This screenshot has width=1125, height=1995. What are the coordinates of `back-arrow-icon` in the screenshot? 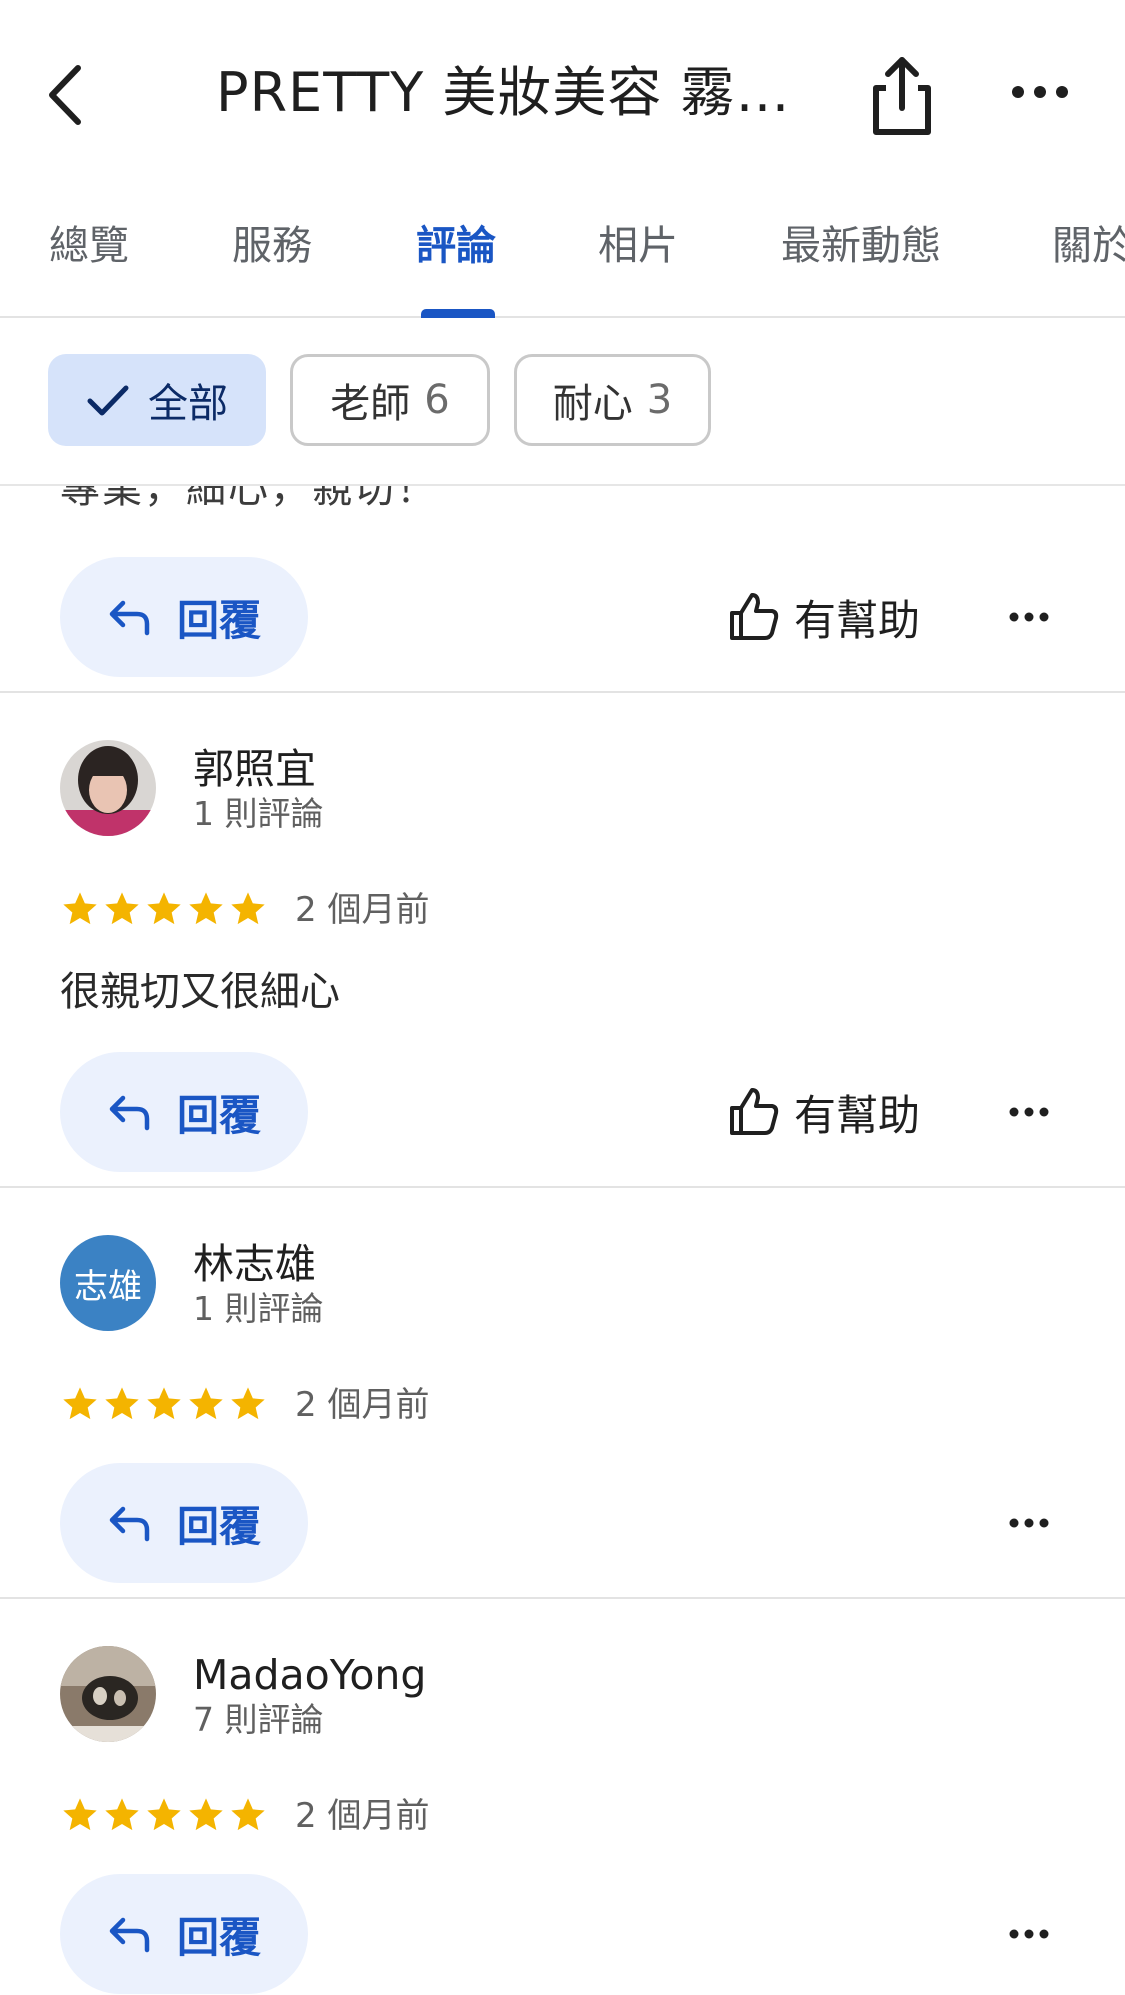 It's located at (65, 95).